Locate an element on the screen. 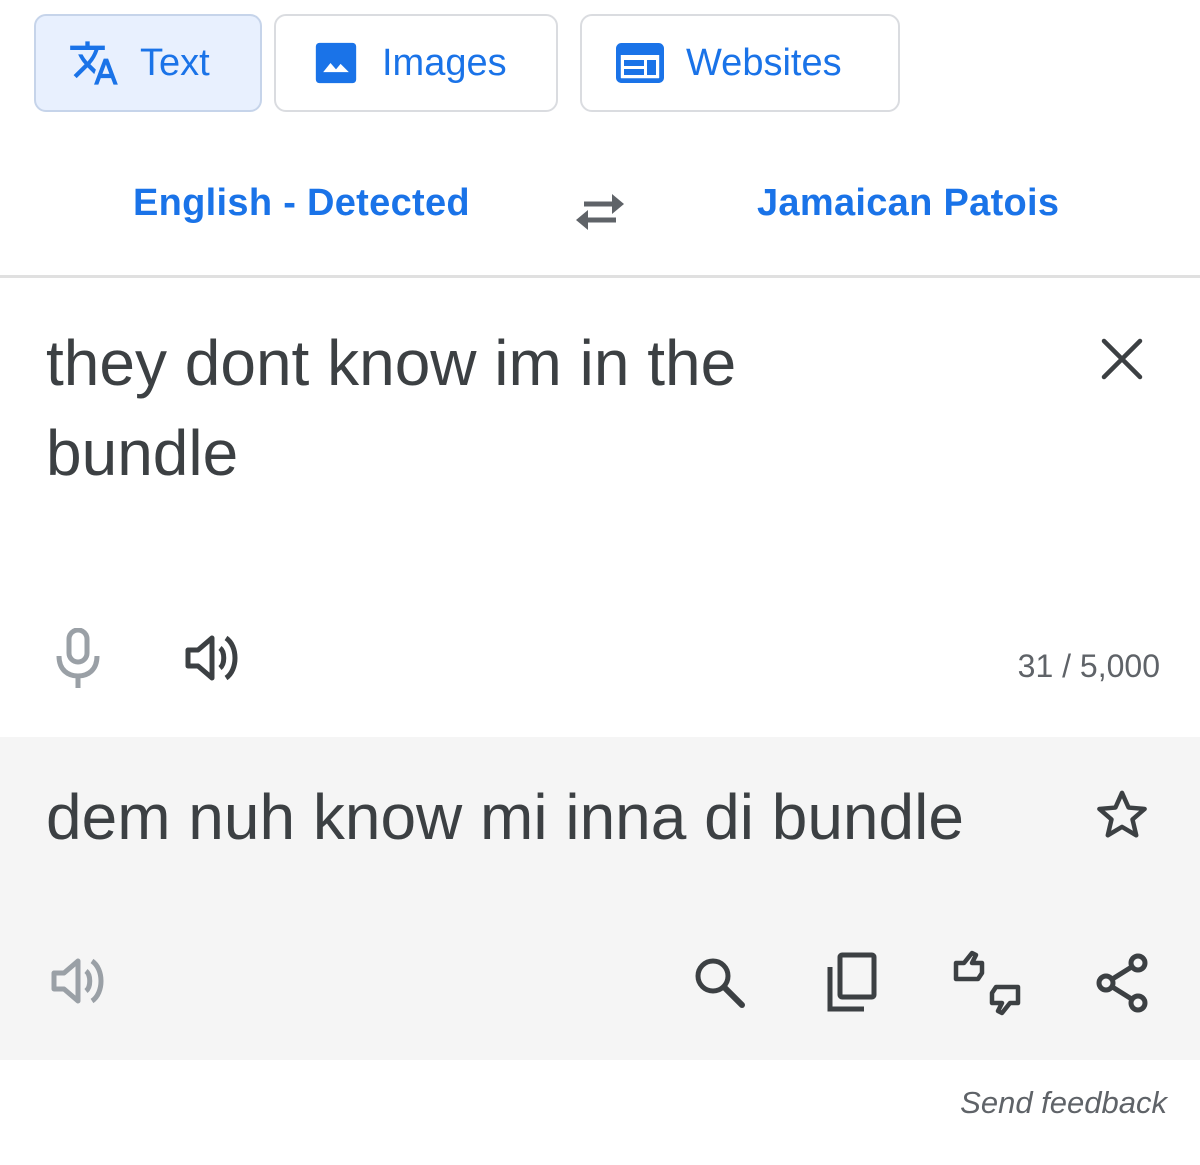  copy-icon is located at coordinates (852, 983).